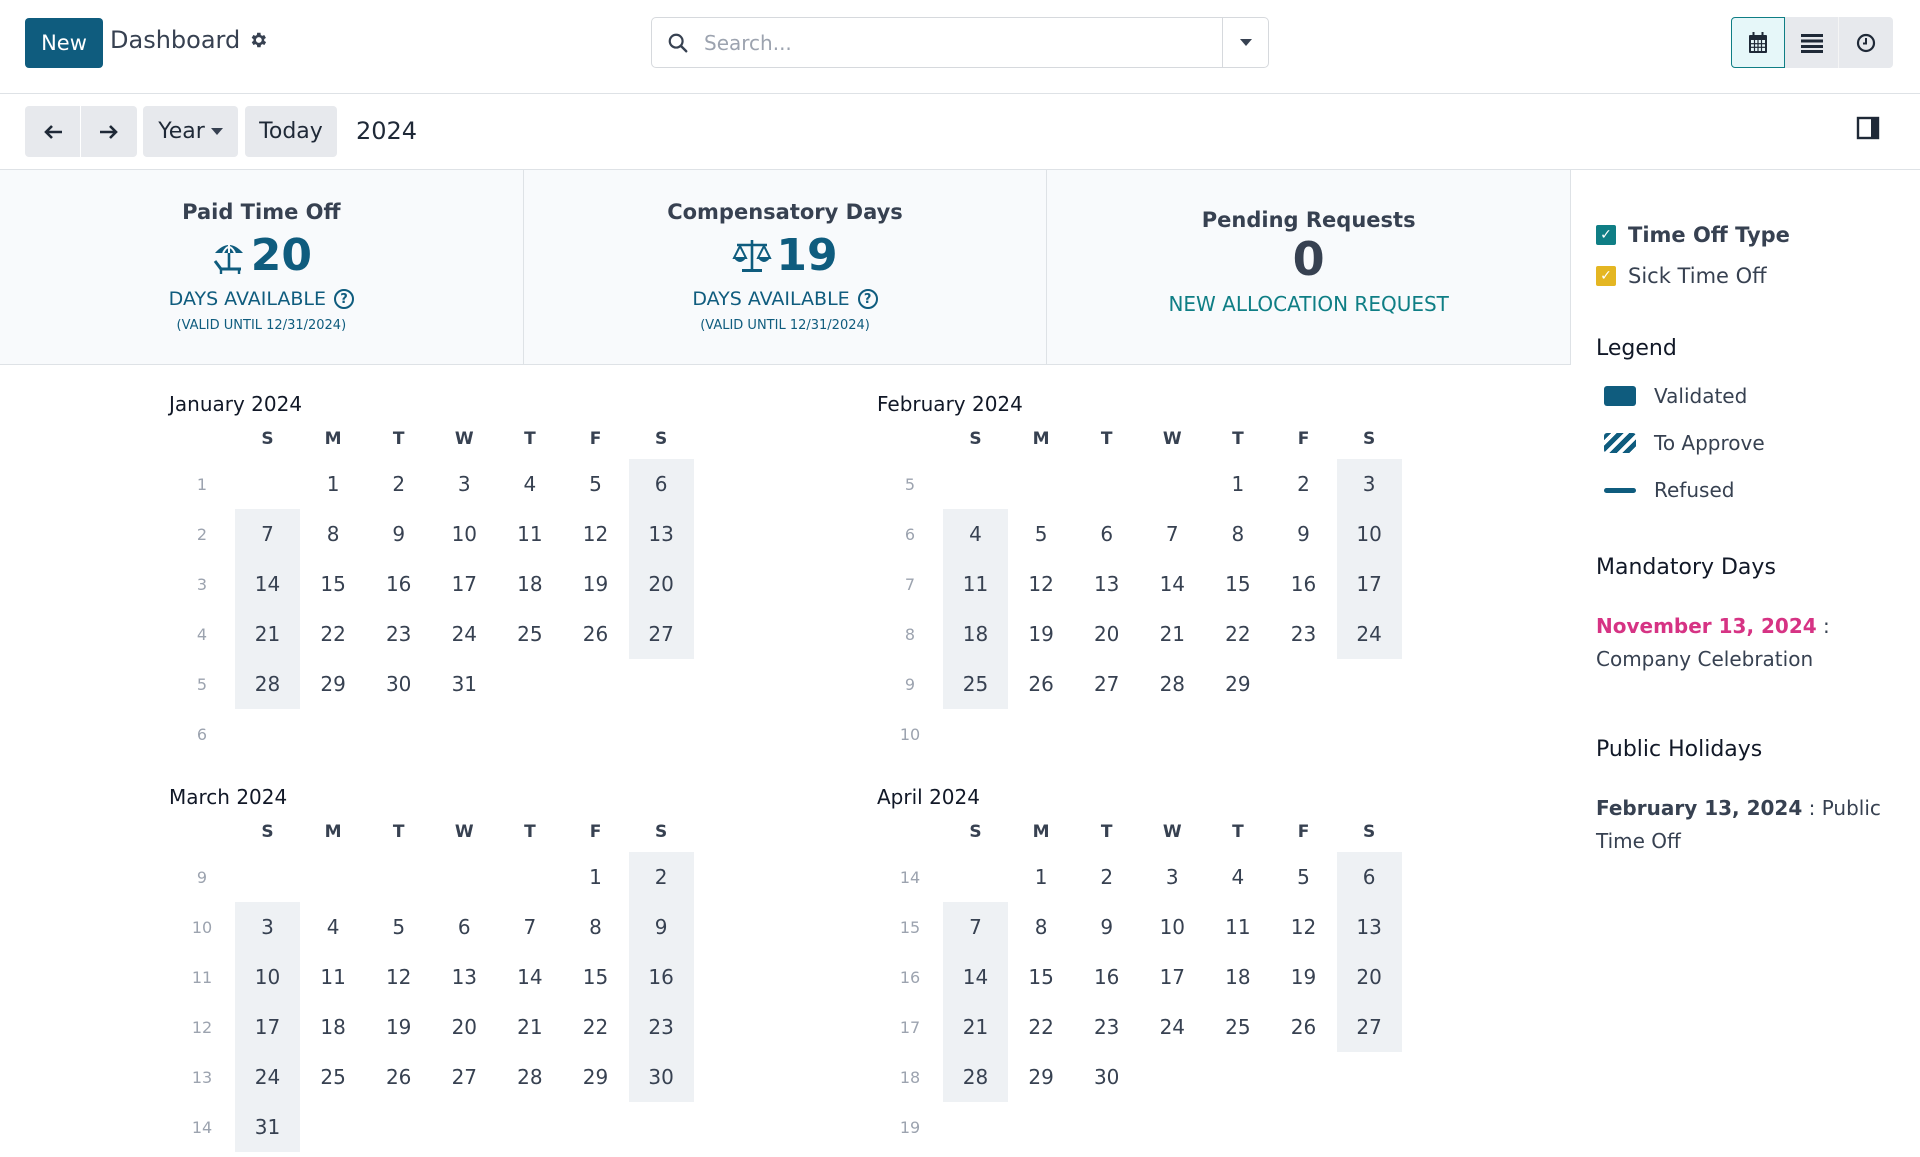 The width and height of the screenshot is (1920, 1157). What do you see at coordinates (52, 131) in the screenshot?
I see `previous-button` at bounding box center [52, 131].